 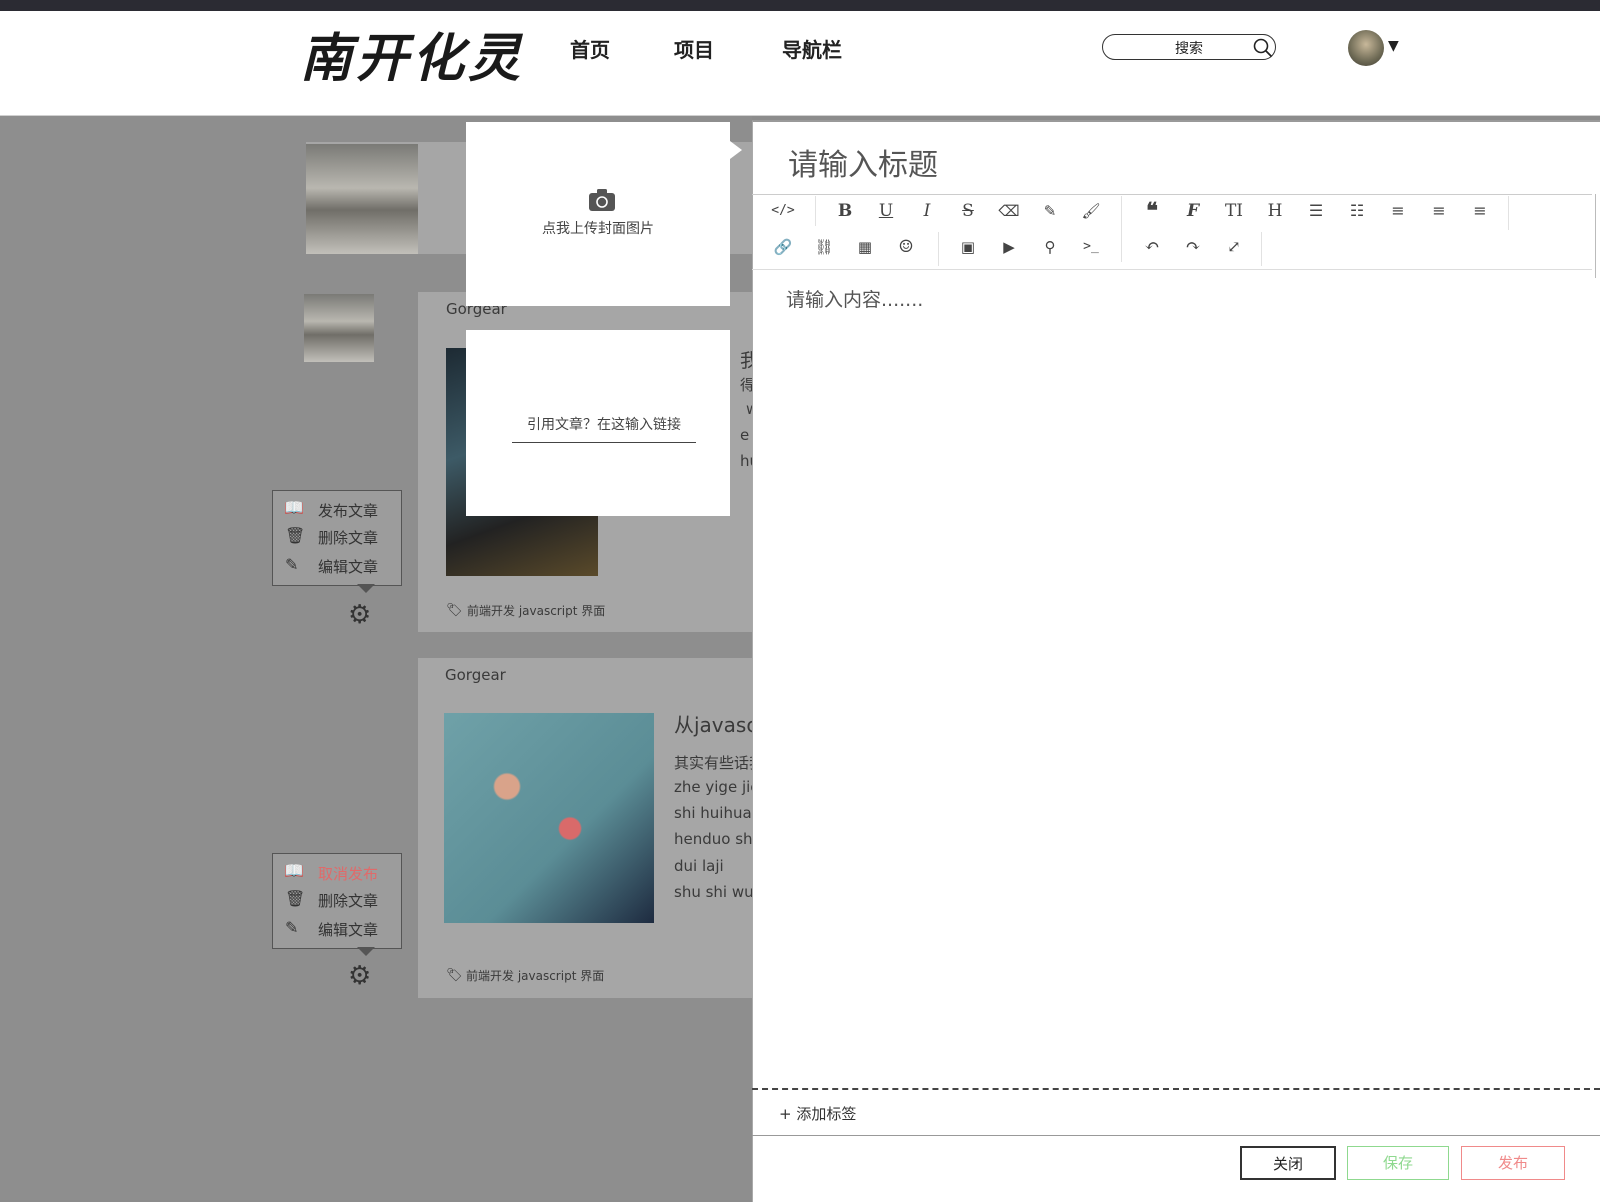 What do you see at coordinates (598, 228) in the screenshot?
I see `cover-upload-label: 点我上传封面图片` at bounding box center [598, 228].